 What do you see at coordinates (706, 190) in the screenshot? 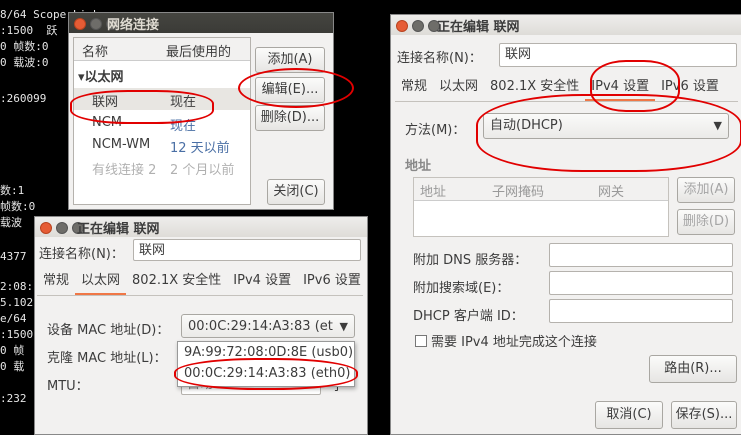
I see `address-add-button: 添加(A)` at bounding box center [706, 190].